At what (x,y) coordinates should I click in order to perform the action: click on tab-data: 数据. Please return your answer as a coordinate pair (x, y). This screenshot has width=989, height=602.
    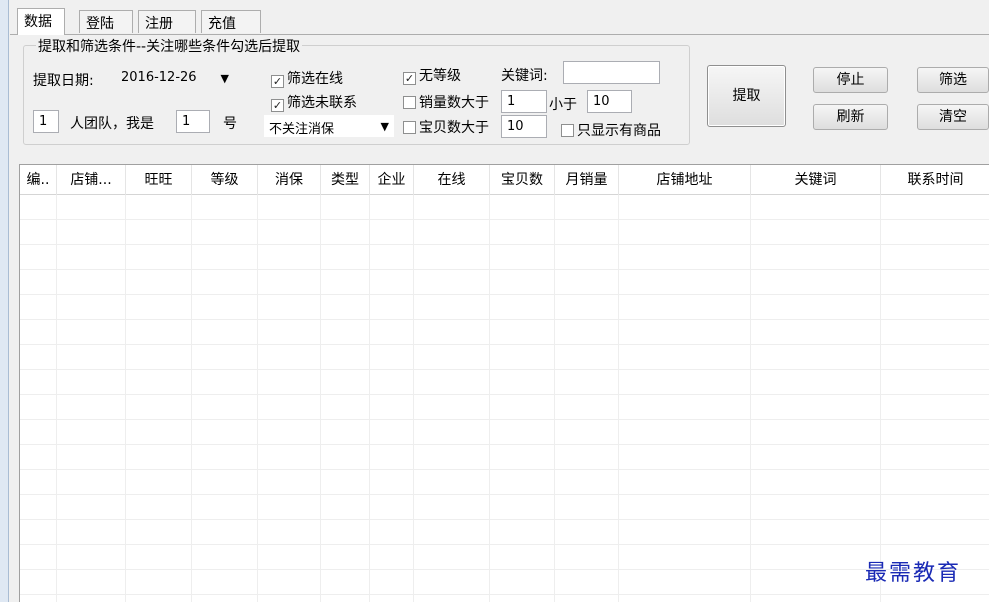
    Looking at the image, I should click on (41, 21).